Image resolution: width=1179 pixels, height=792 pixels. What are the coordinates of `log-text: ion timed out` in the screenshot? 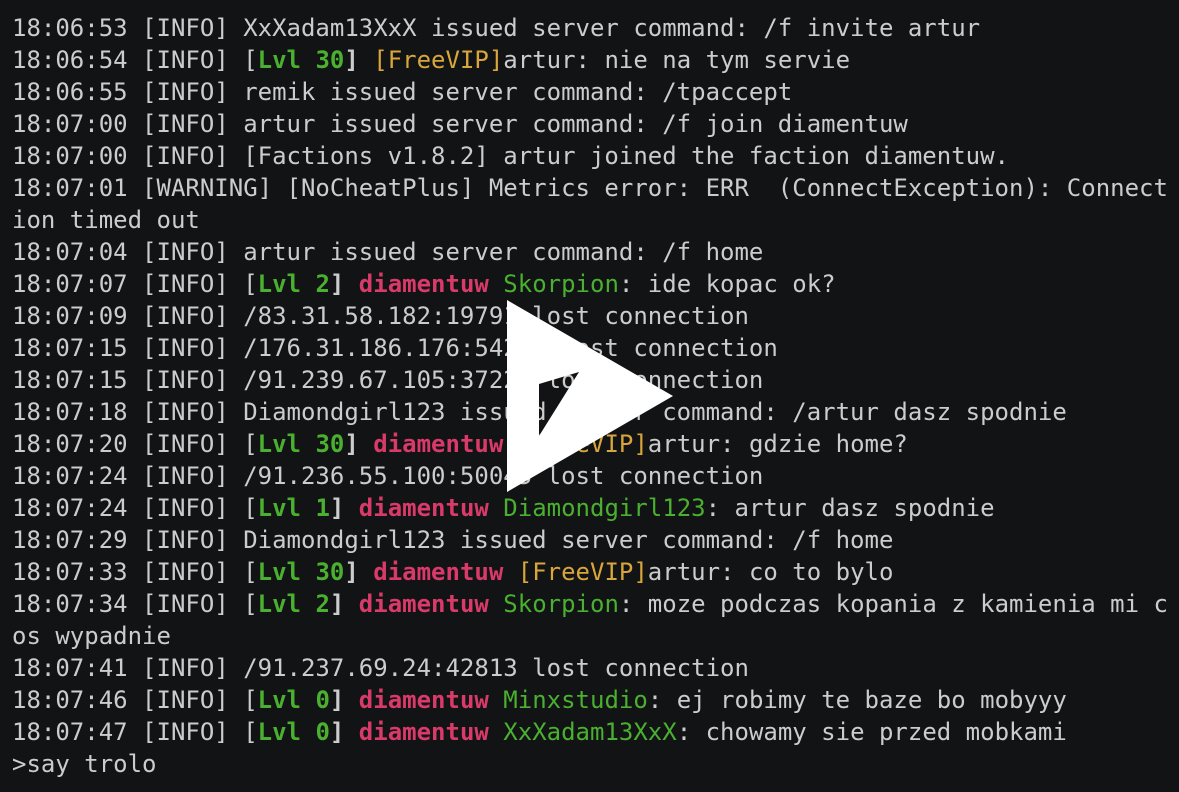 It's located at (106, 220).